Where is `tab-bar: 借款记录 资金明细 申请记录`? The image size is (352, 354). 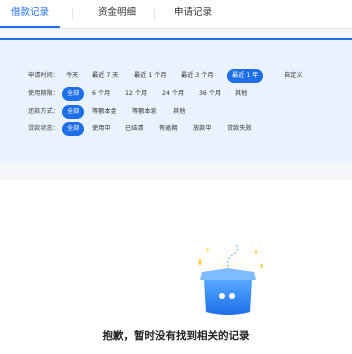
tab-bar: 借款记录 资金明细 申请记录 is located at coordinates (176, 14).